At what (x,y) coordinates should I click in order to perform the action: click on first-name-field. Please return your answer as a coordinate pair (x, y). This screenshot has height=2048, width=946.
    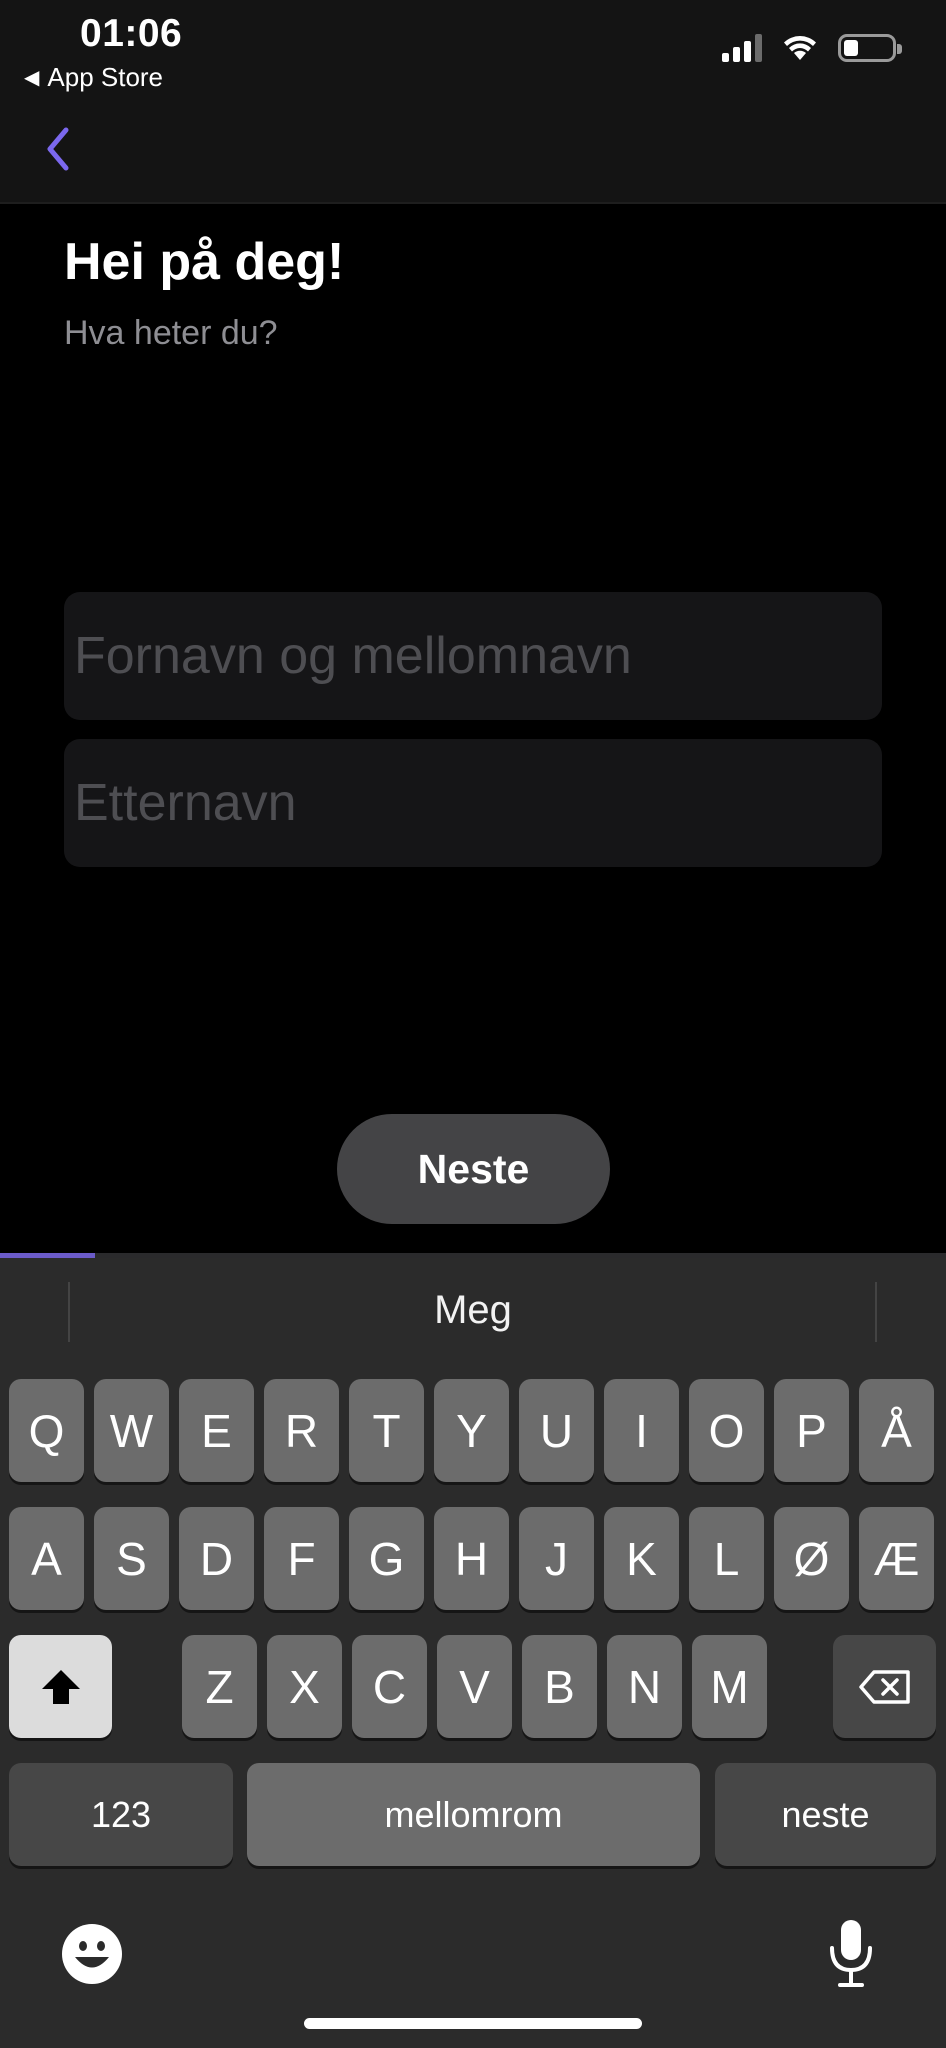
    Looking at the image, I should click on (473, 656).